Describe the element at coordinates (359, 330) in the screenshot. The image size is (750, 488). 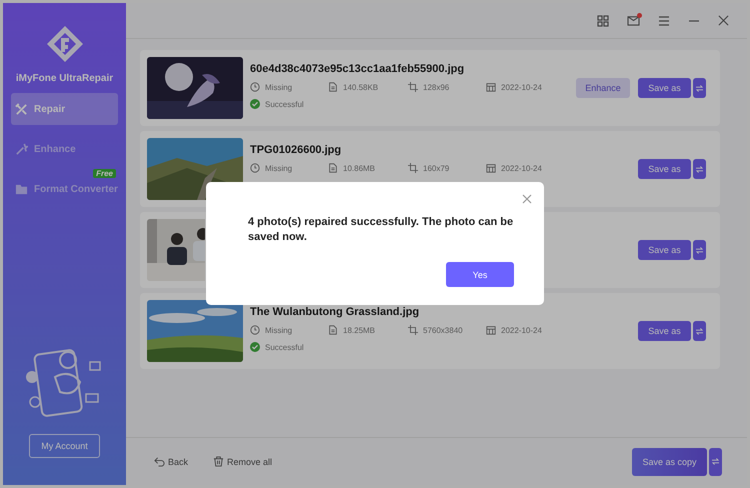
I see `file-detail: 18.25MB` at that location.